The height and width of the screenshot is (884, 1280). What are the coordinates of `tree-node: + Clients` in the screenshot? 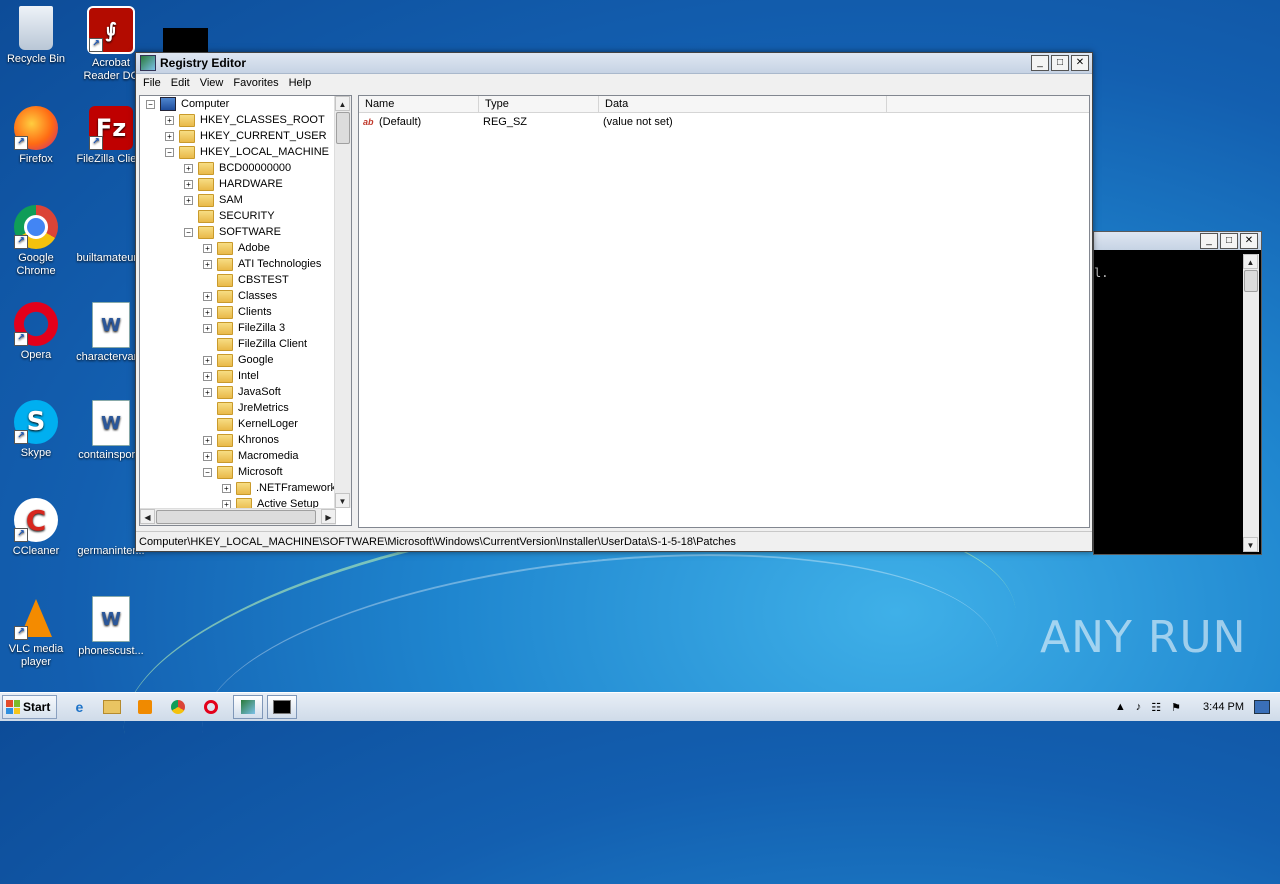 It's located at (238, 312).